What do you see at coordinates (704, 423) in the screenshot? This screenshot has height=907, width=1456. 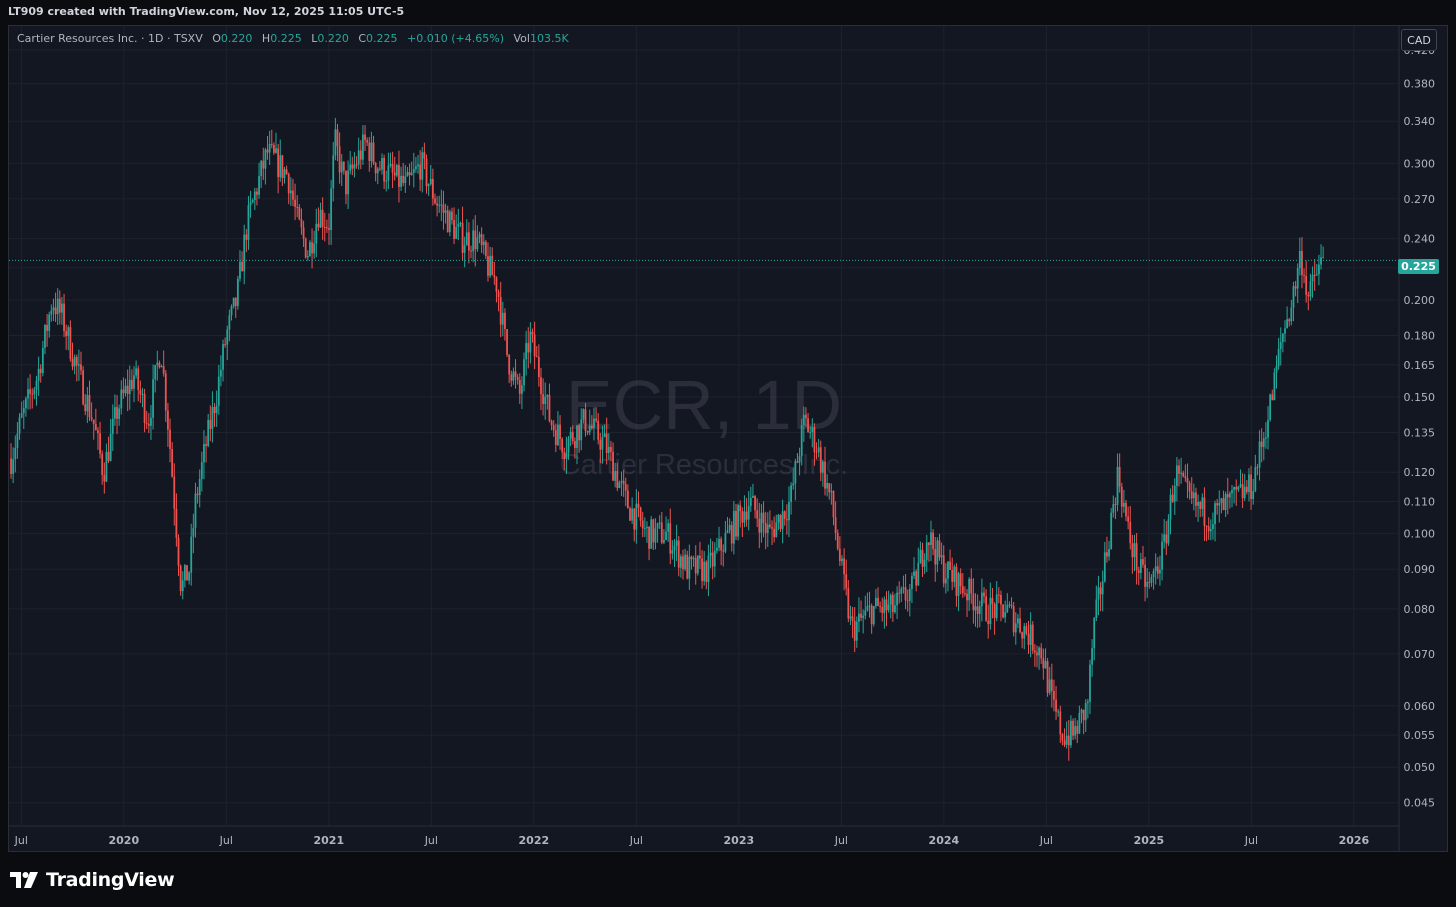 I see `watermark: ECR, 1D Cartier Resources Inc.` at bounding box center [704, 423].